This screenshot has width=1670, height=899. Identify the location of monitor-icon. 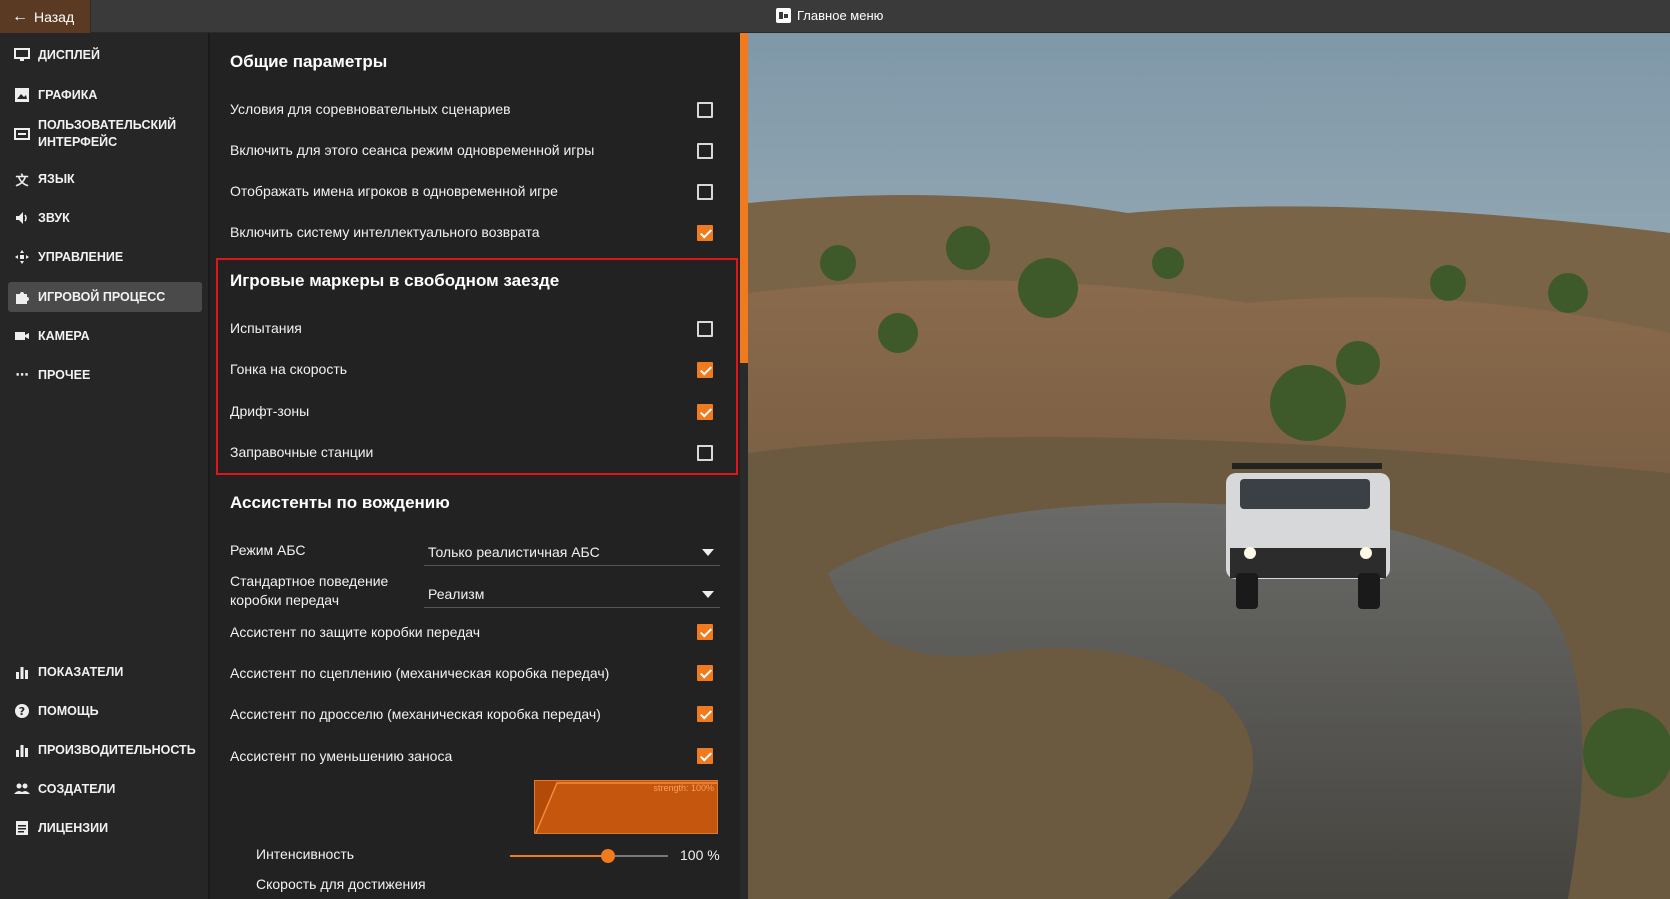
(22, 55).